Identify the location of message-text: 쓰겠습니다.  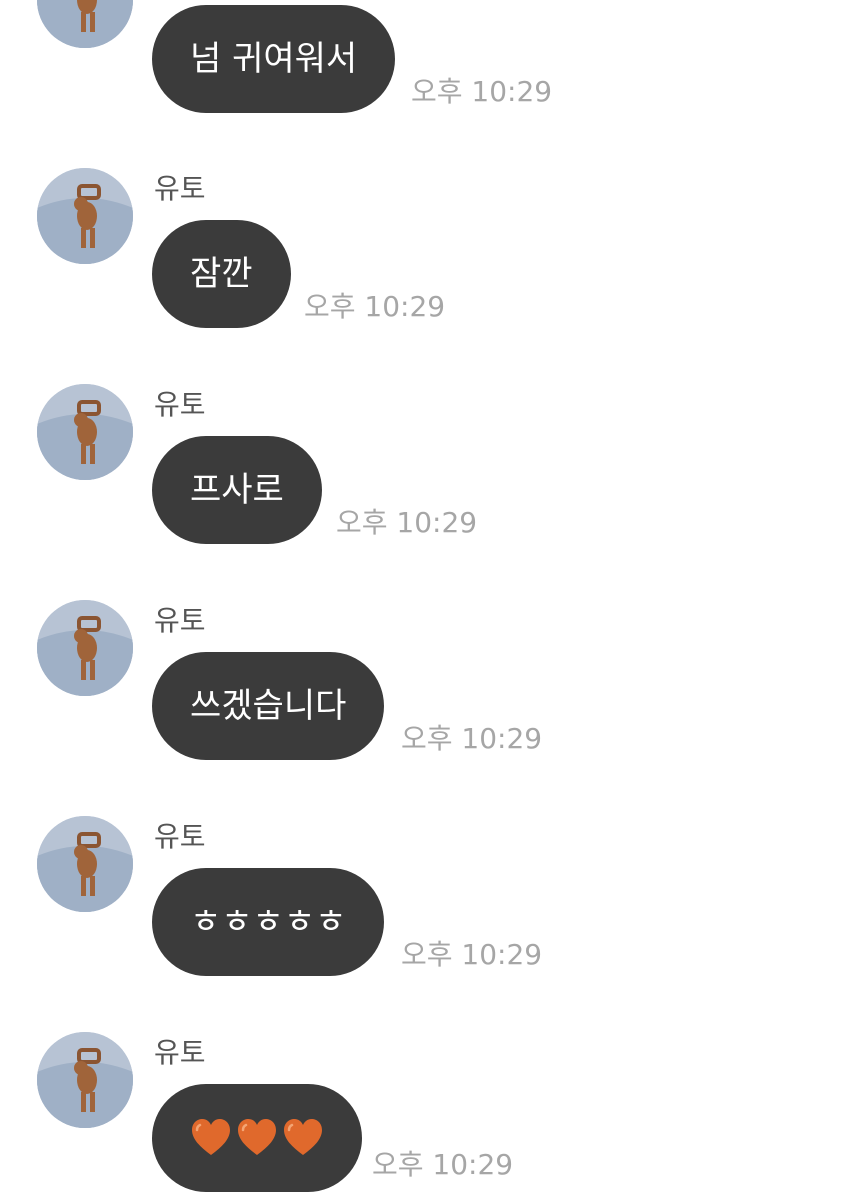
(268, 706).